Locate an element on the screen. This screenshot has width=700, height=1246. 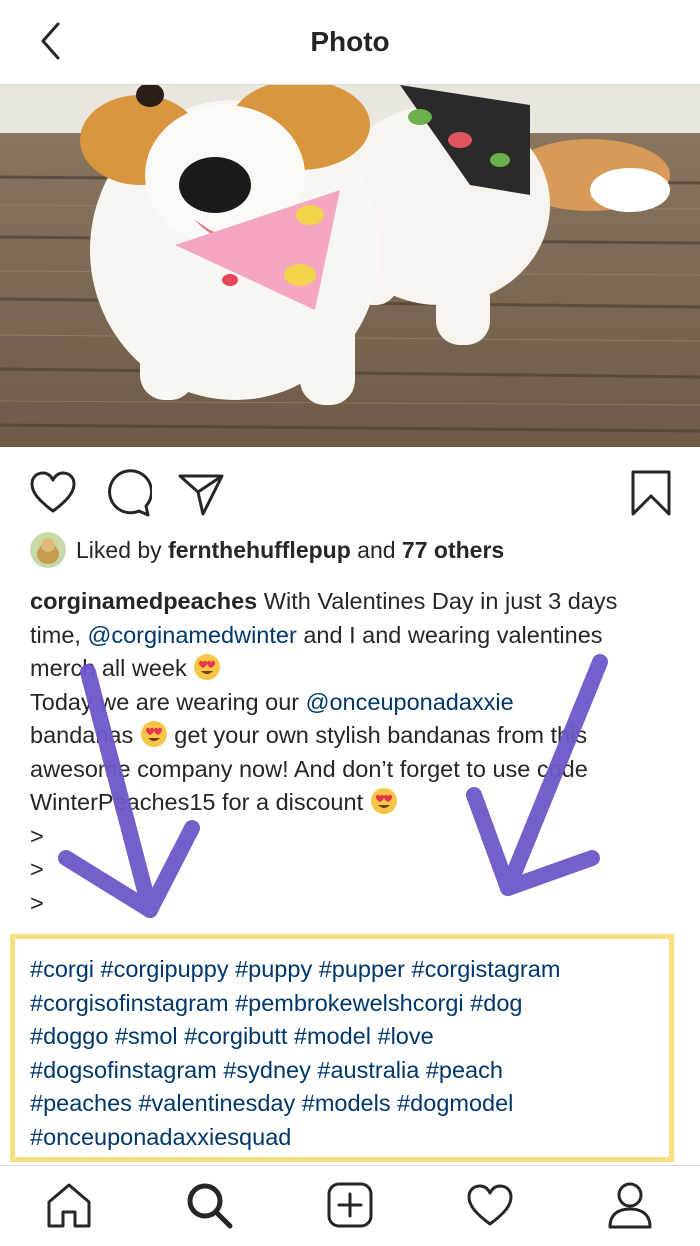
add-post-icon is located at coordinates (350, 1205).